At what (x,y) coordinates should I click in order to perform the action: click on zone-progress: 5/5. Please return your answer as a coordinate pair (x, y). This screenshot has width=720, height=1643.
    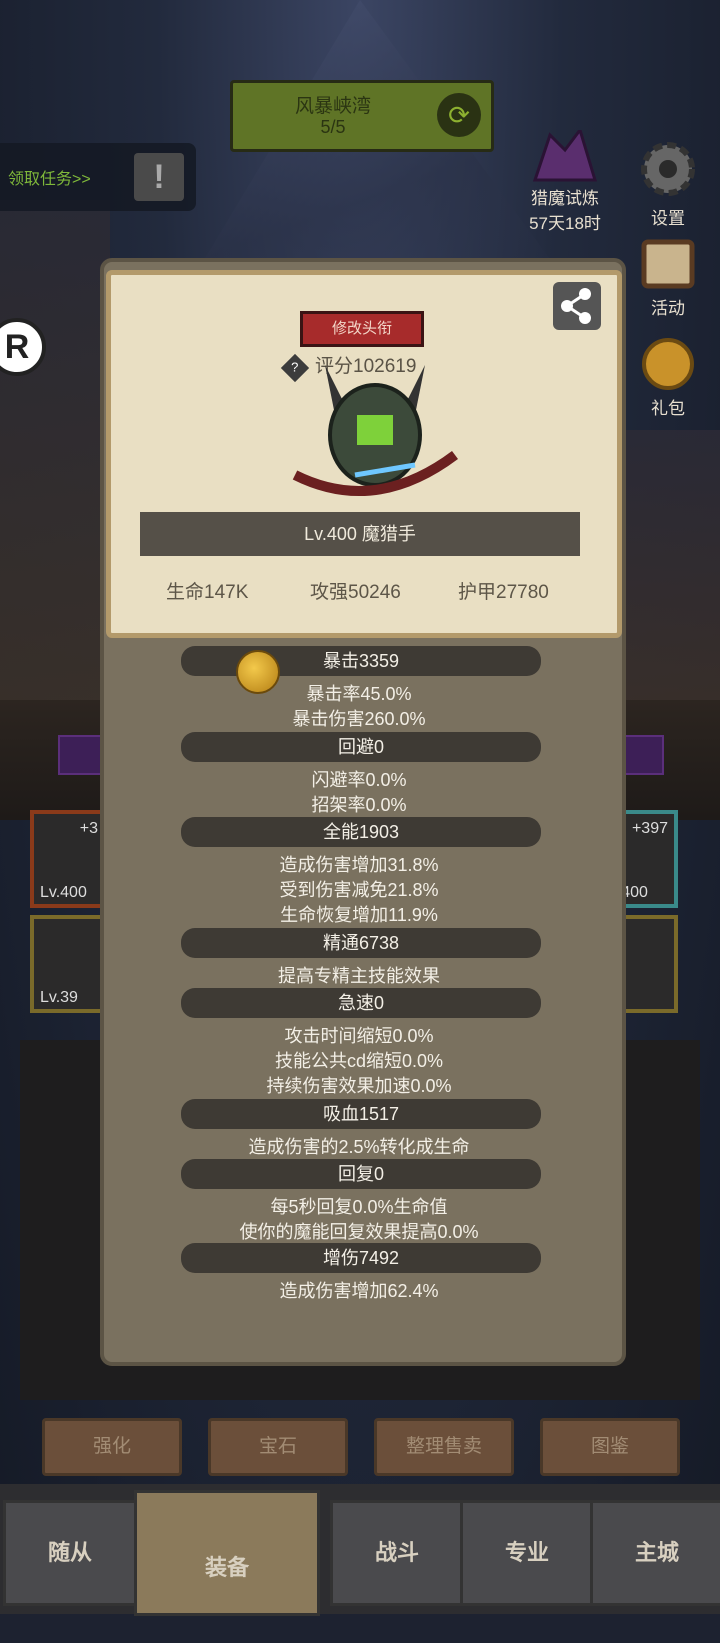
    Looking at the image, I should click on (333, 127).